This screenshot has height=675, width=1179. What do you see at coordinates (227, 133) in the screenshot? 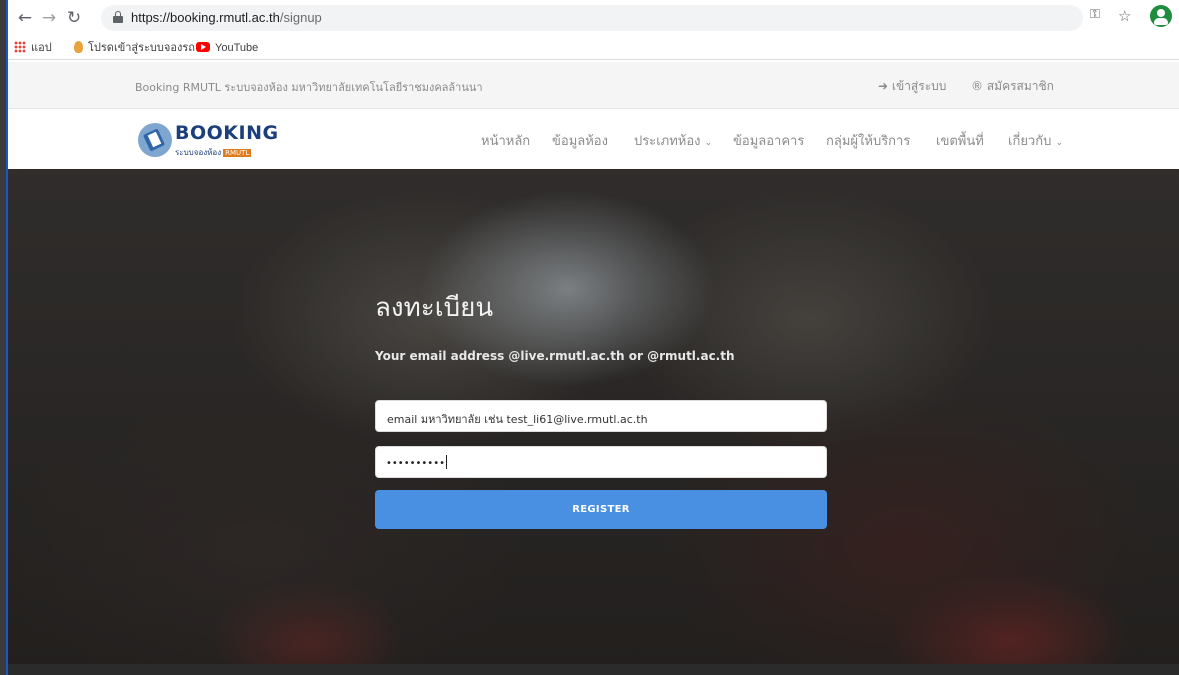
I see `logo-word: BOOKING` at bounding box center [227, 133].